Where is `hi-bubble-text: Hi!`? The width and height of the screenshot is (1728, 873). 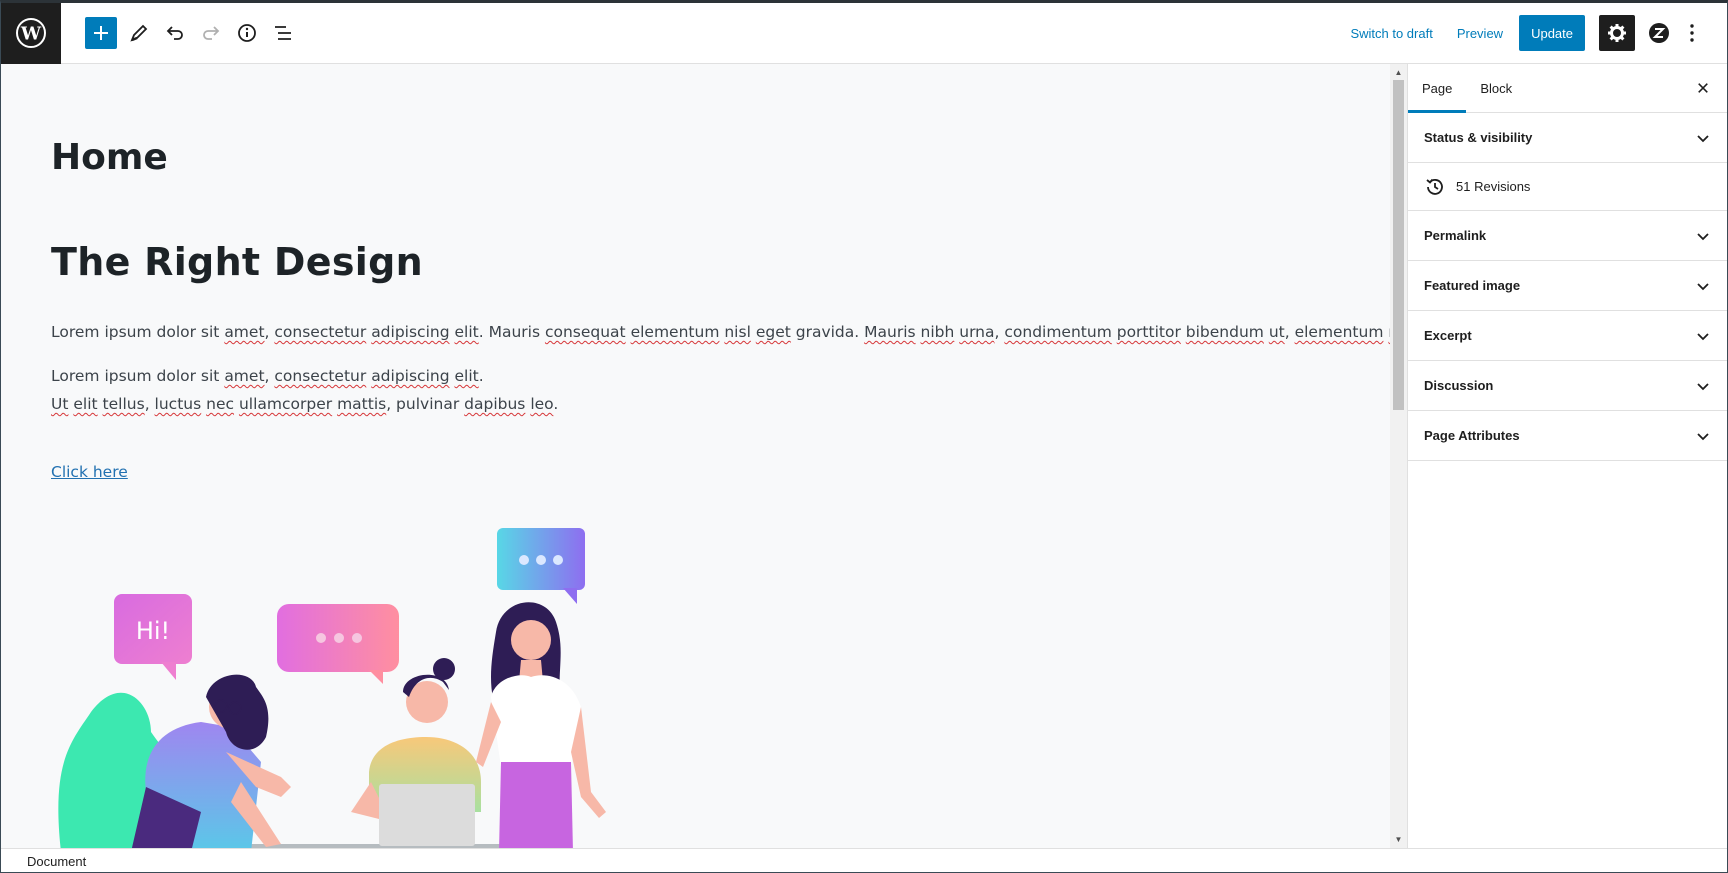
hi-bubble-text: Hi! is located at coordinates (153, 631).